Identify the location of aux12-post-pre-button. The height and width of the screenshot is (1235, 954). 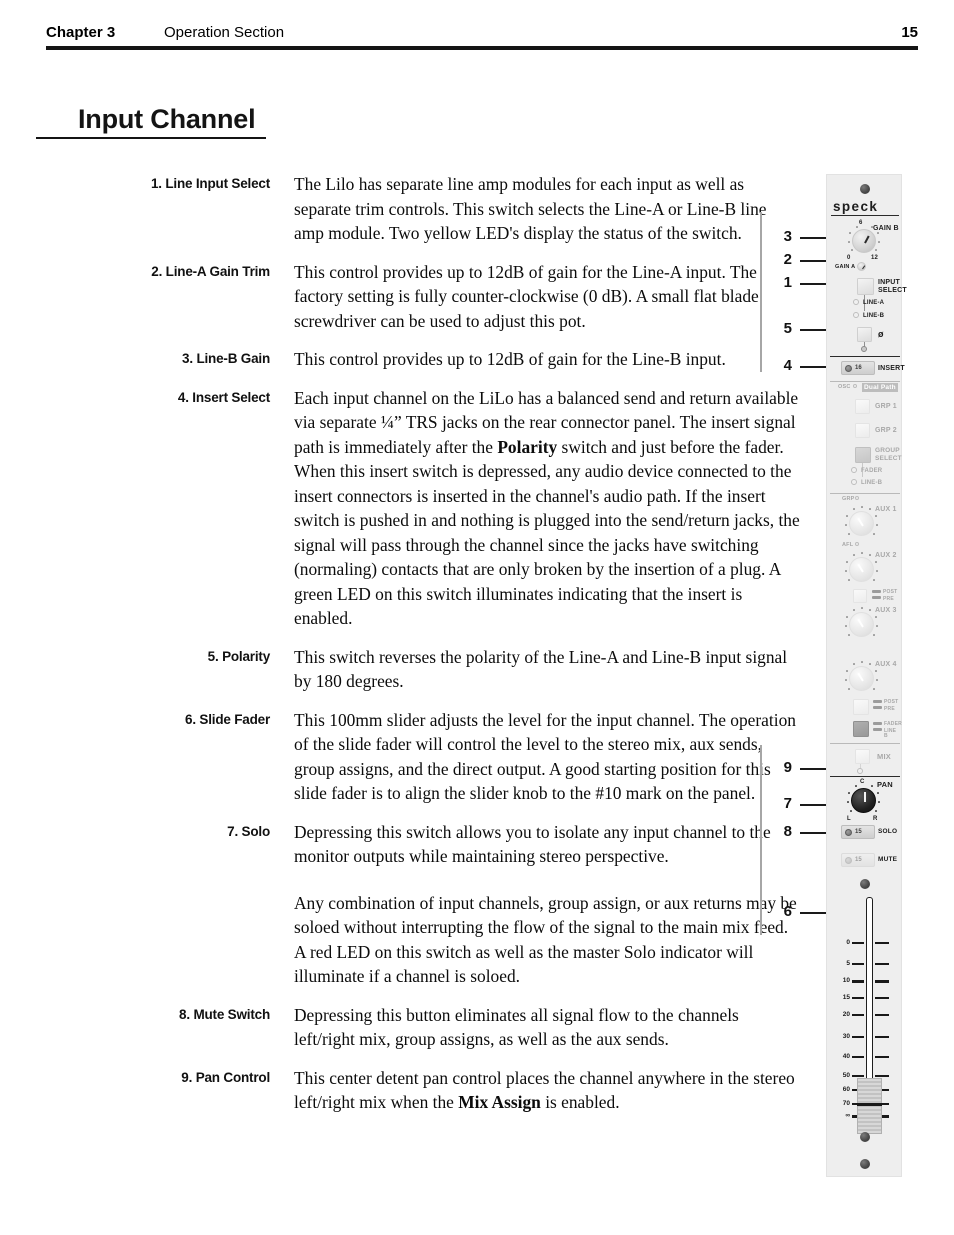
(860, 596).